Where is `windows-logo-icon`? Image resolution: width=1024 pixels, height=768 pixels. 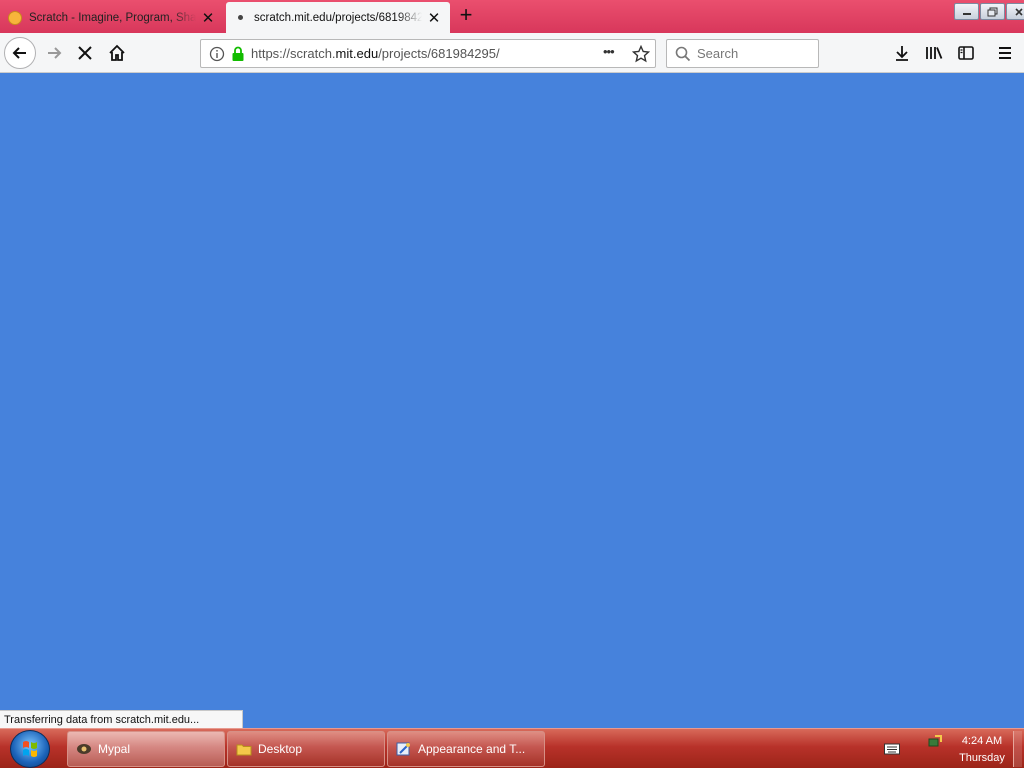 windows-logo-icon is located at coordinates (30, 749).